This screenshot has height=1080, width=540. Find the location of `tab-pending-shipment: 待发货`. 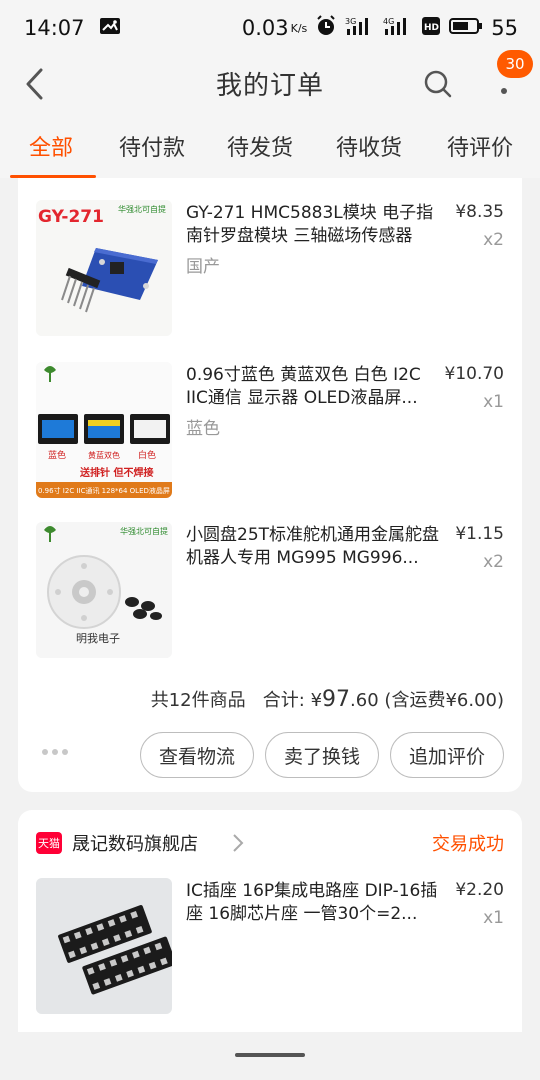

tab-pending-shipment: 待发货 is located at coordinates (260, 146).